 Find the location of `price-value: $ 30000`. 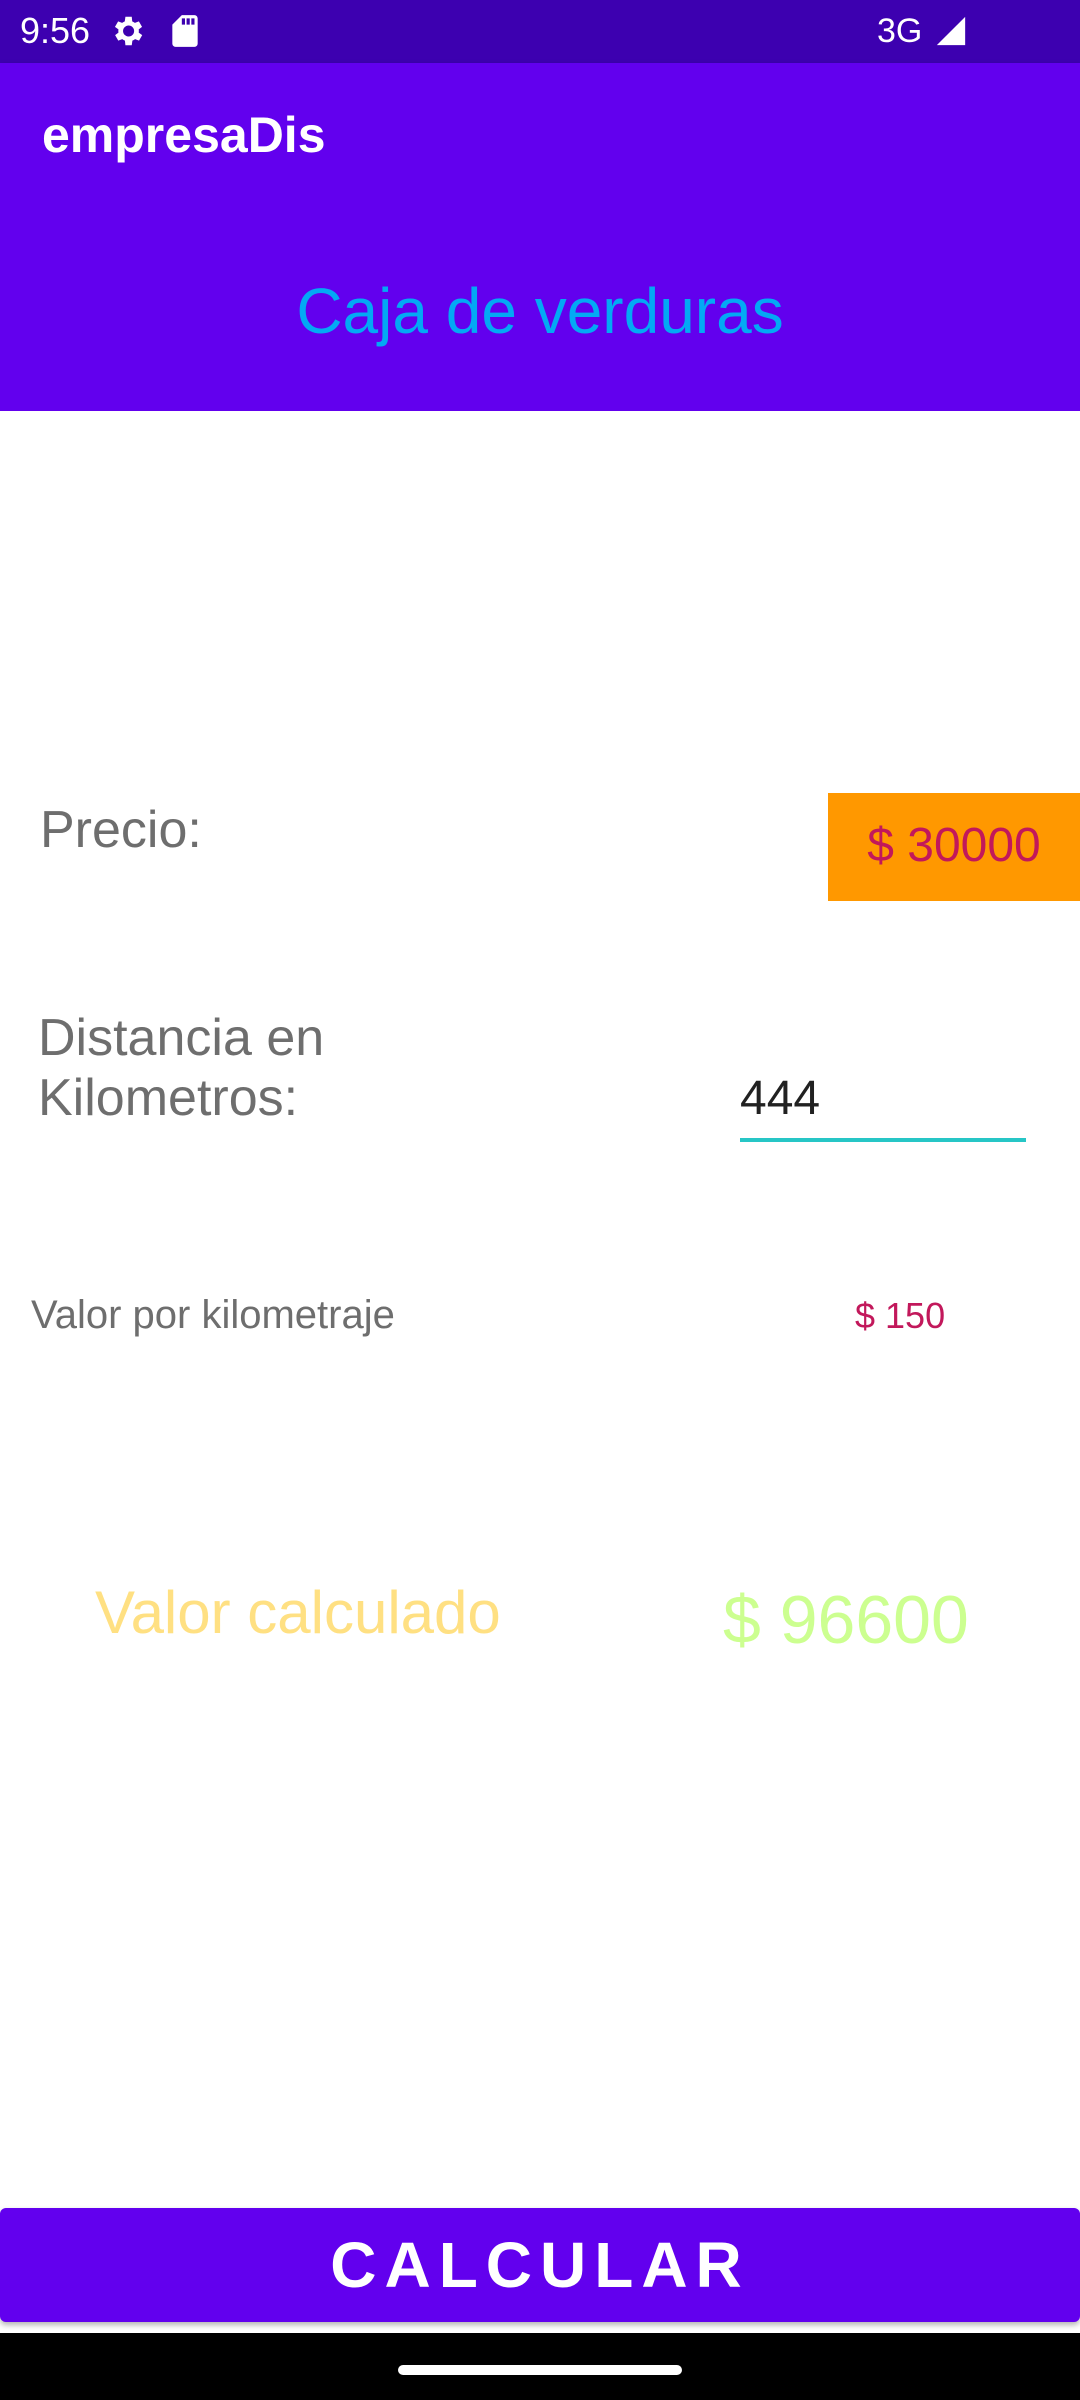

price-value: $ 30000 is located at coordinates (954, 845).